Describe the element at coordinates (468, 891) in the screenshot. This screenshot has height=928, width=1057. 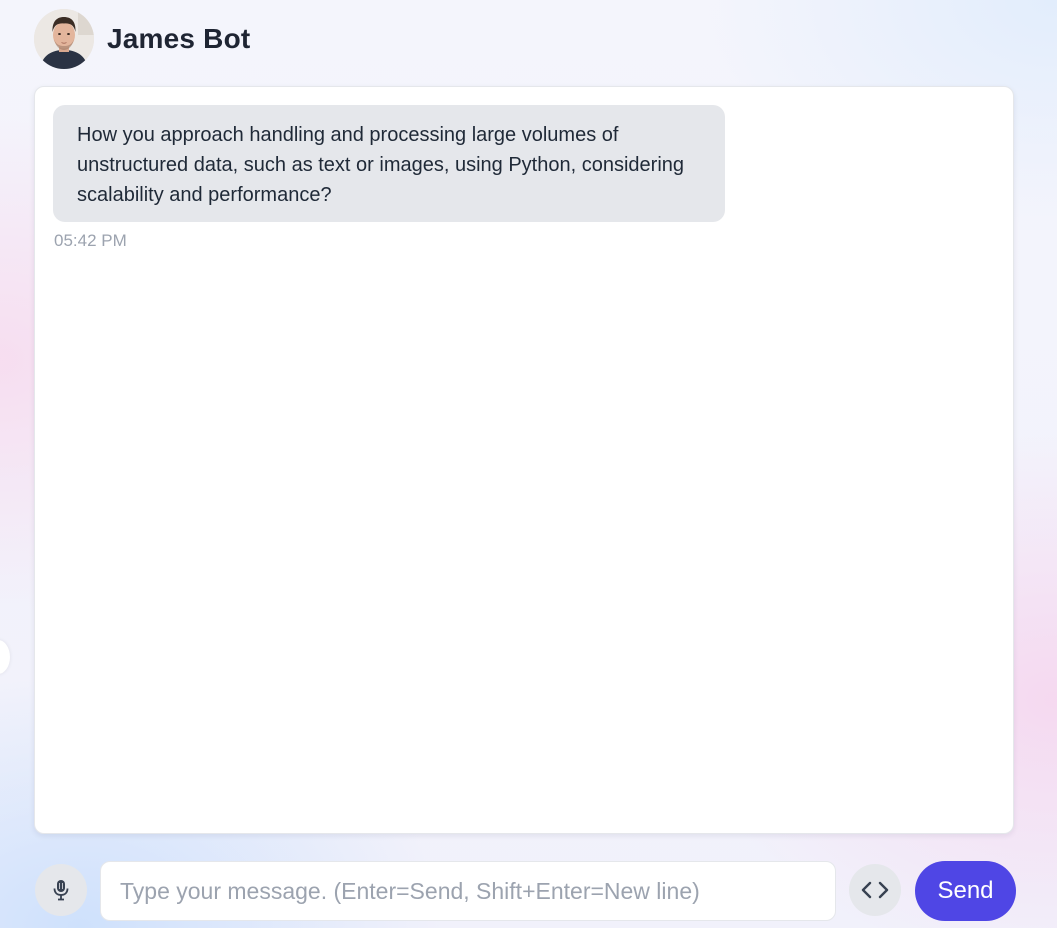
I see `message-input` at that location.